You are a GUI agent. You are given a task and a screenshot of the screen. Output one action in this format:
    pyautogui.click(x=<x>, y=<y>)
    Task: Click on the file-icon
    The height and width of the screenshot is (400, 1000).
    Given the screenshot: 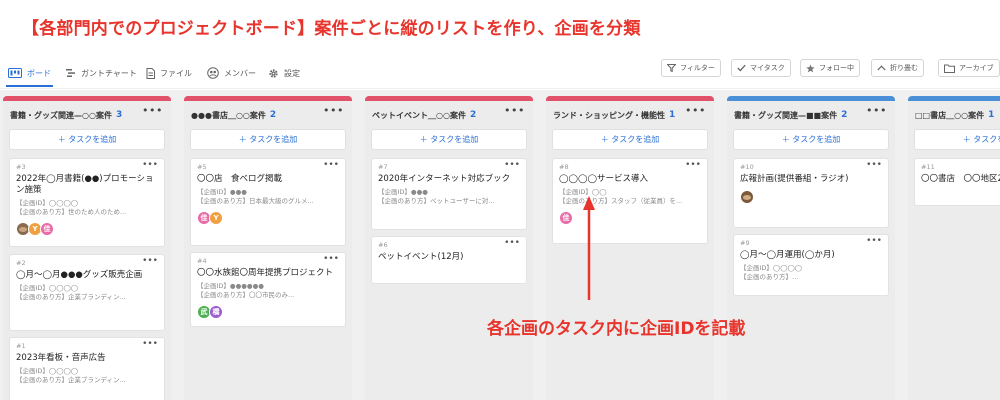 What is the action you would take?
    pyautogui.click(x=150, y=73)
    